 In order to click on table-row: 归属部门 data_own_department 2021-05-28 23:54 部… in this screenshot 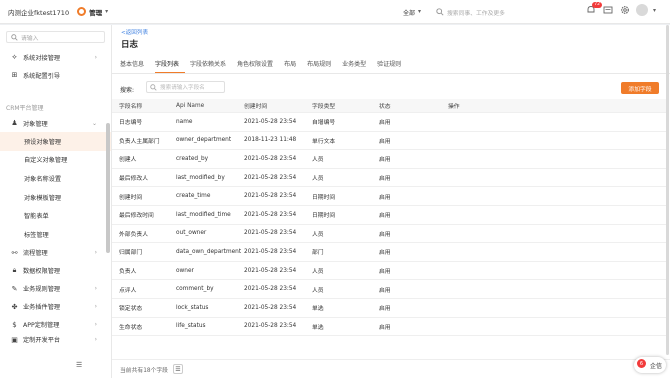, I will do `click(389, 252)`.